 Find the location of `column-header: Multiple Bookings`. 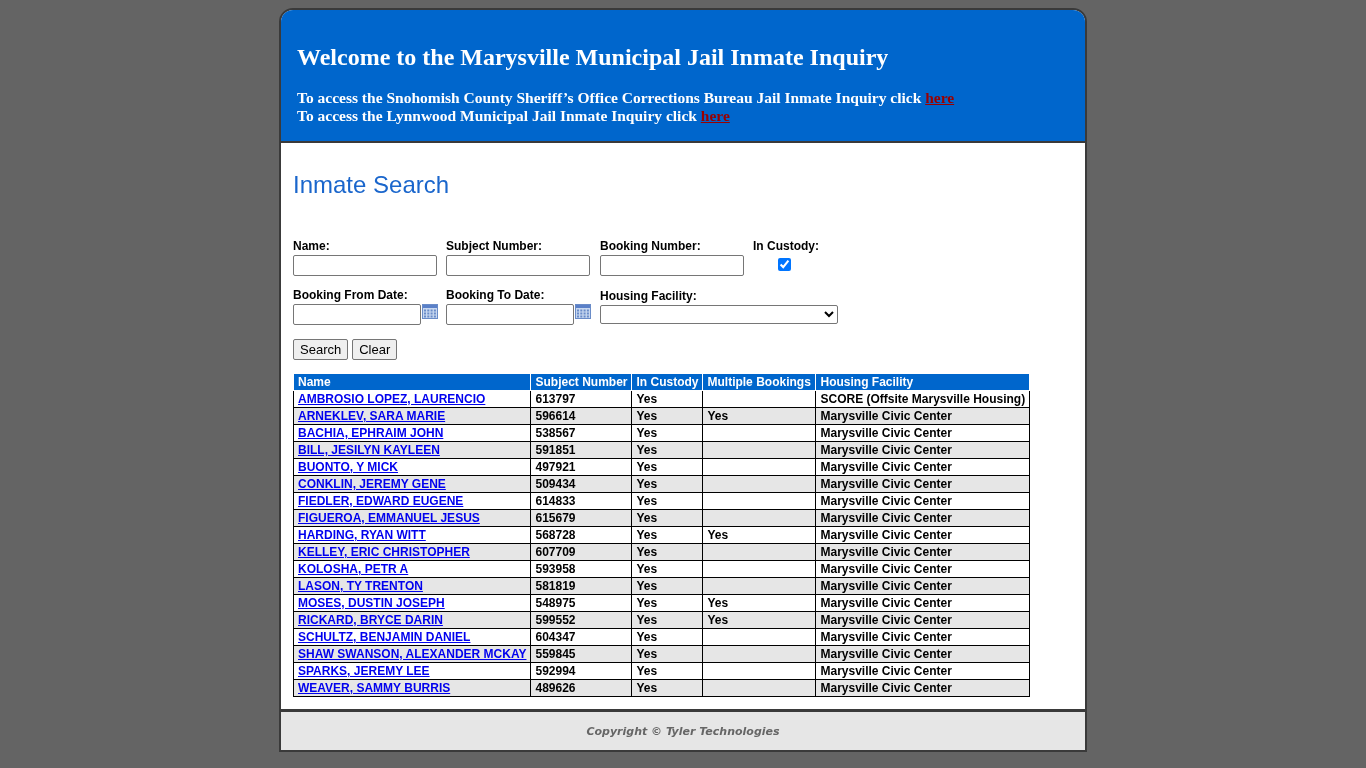

column-header: Multiple Bookings is located at coordinates (759, 382).